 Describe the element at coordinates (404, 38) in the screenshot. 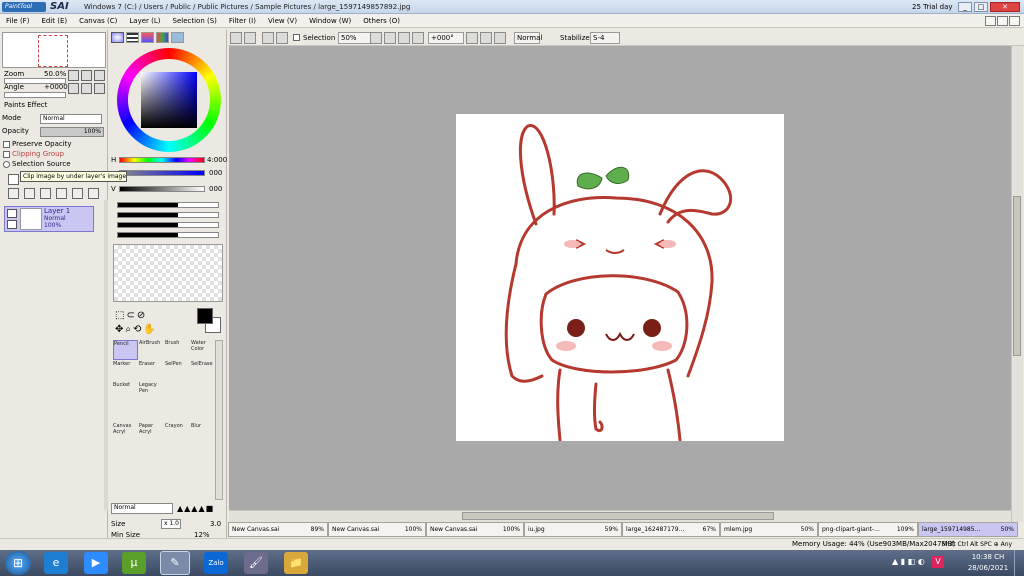

I see `zoom-in-icon` at that location.